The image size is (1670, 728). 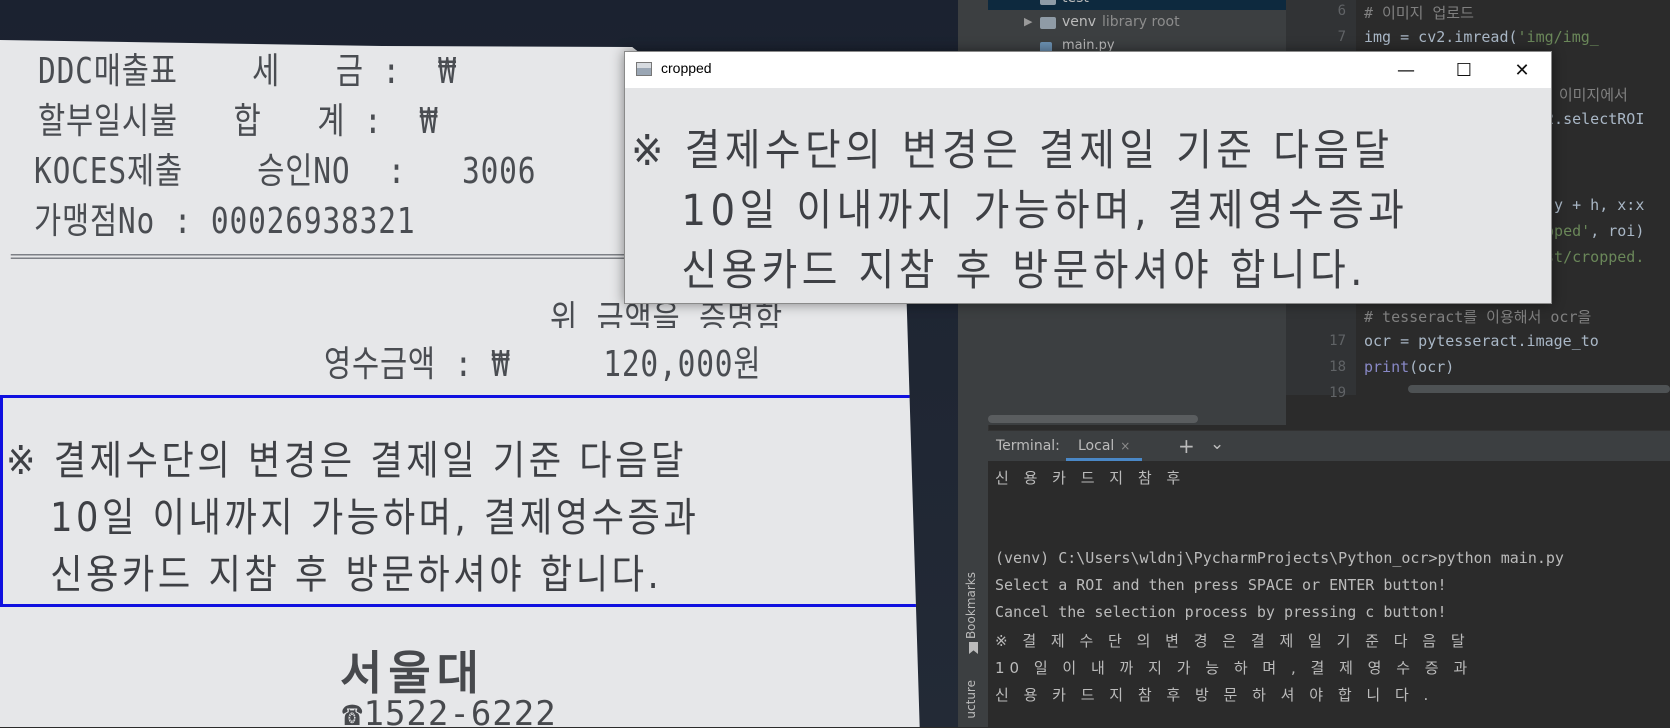 I want to click on library-root-hint: library root, so click(x=1141, y=22).